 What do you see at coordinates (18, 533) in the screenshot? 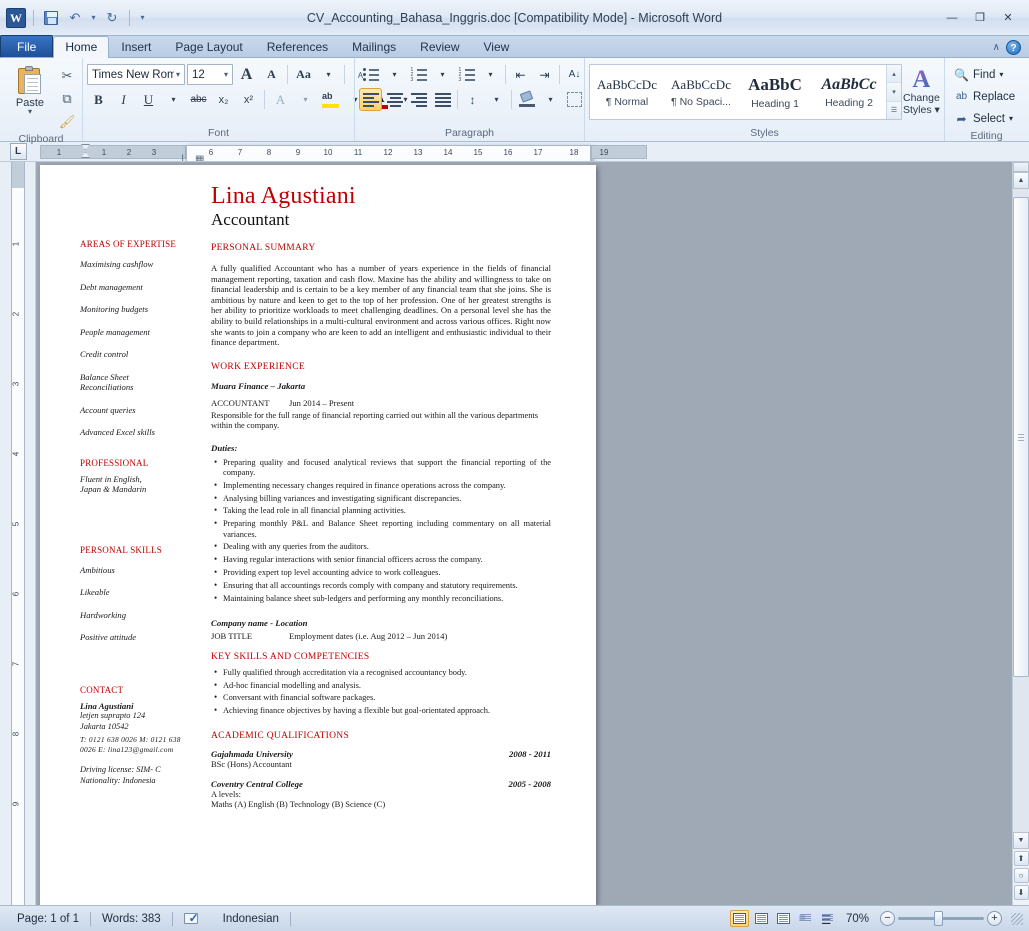
I see `vertical-ruler: 1 2 3 4 5 6 7 8 9` at bounding box center [18, 533].